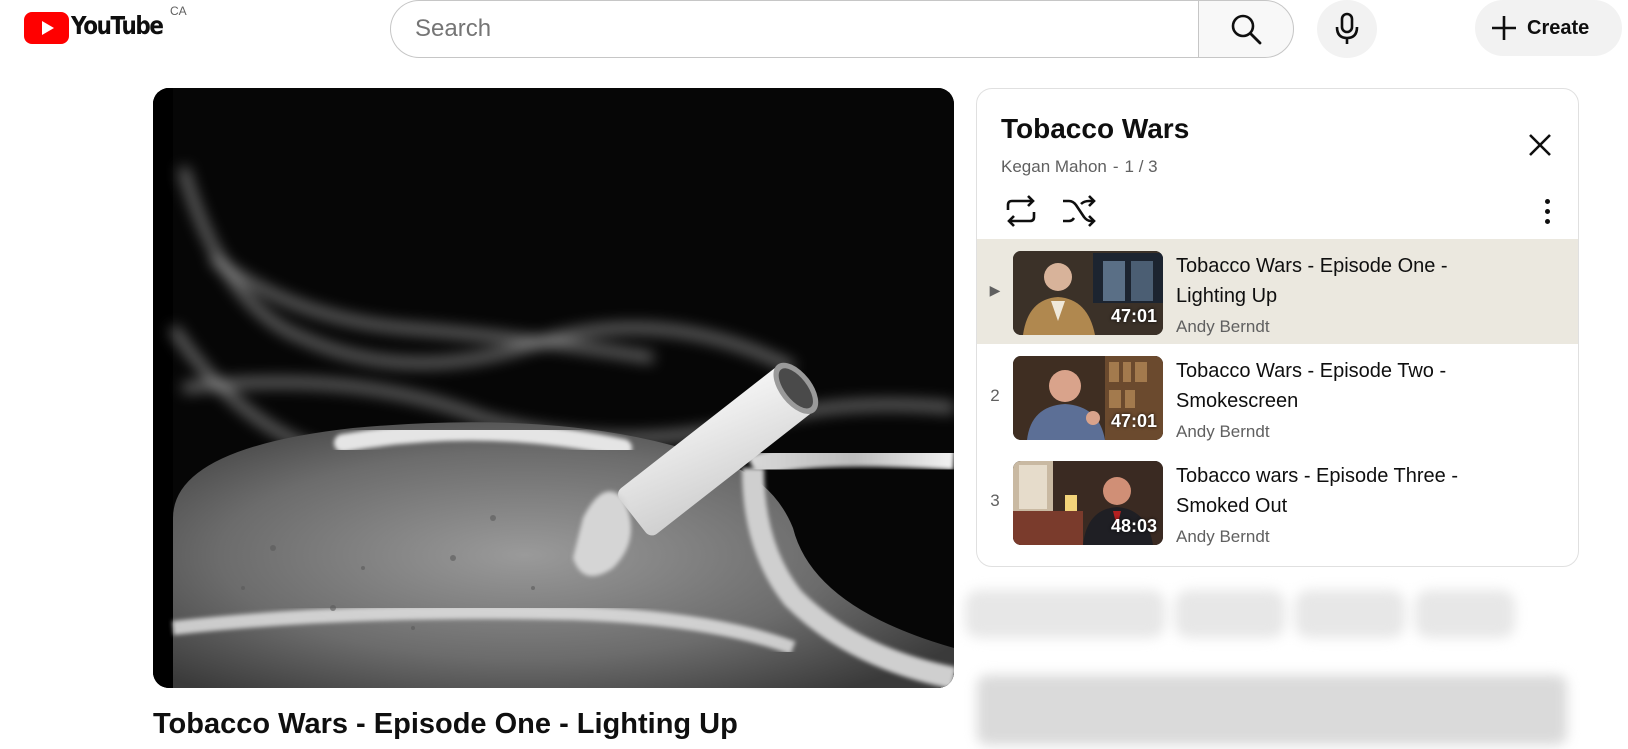  I want to click on plus-icon, so click(1504, 28).